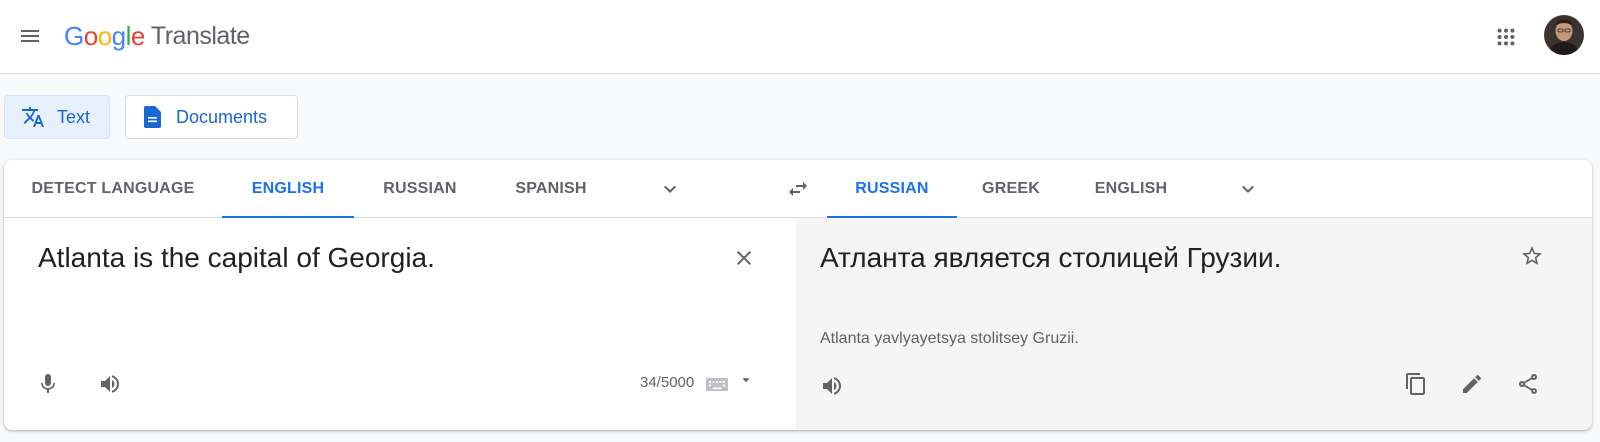 This screenshot has width=1600, height=442. What do you see at coordinates (949, 338) in the screenshot?
I see `transliteration-text: Atlanta yavlyayetsya stolitsey Gruzii.` at bounding box center [949, 338].